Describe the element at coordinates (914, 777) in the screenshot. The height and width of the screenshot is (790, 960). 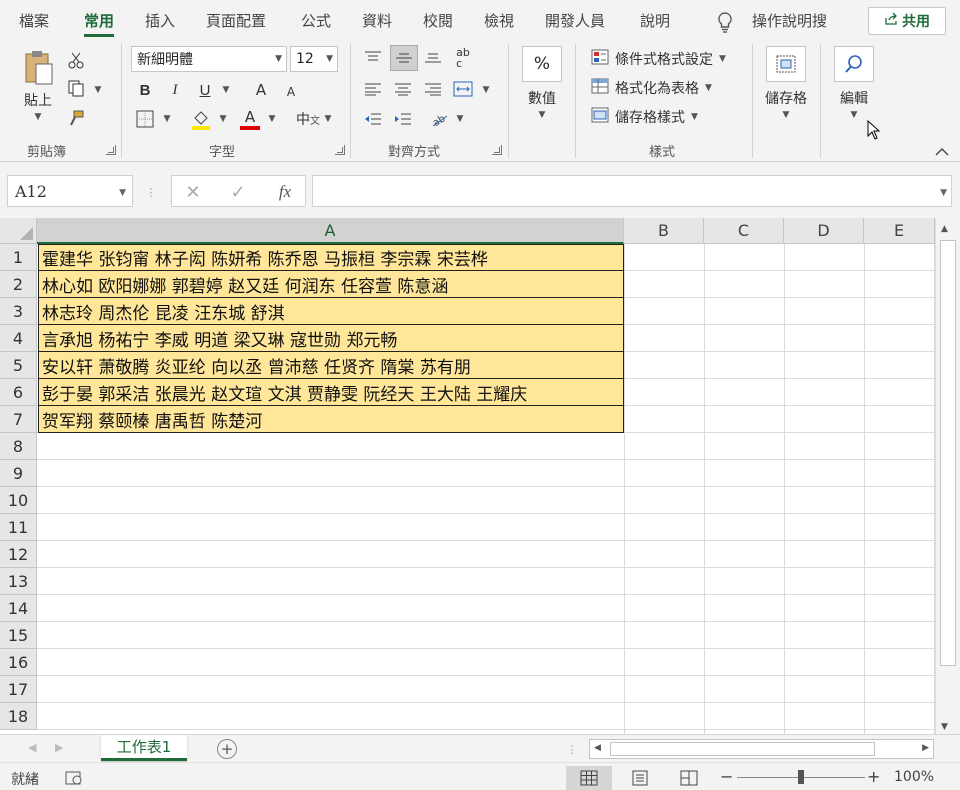
I see `zoom-level: 100%` at that location.